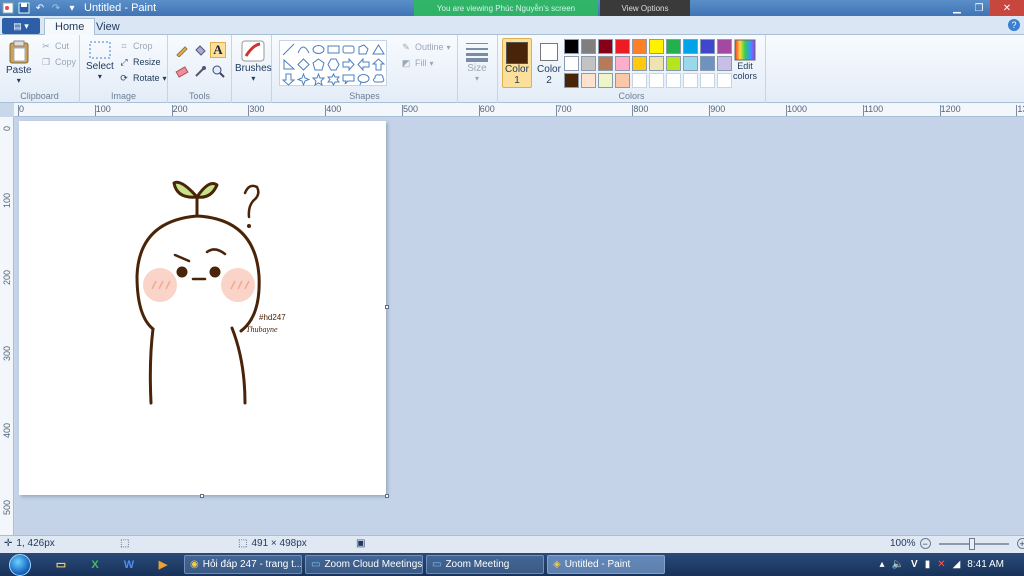 This screenshot has height=576, width=1024. Describe the element at coordinates (378, 79) in the screenshot. I see `cloud-callout-shape-icon` at that location.